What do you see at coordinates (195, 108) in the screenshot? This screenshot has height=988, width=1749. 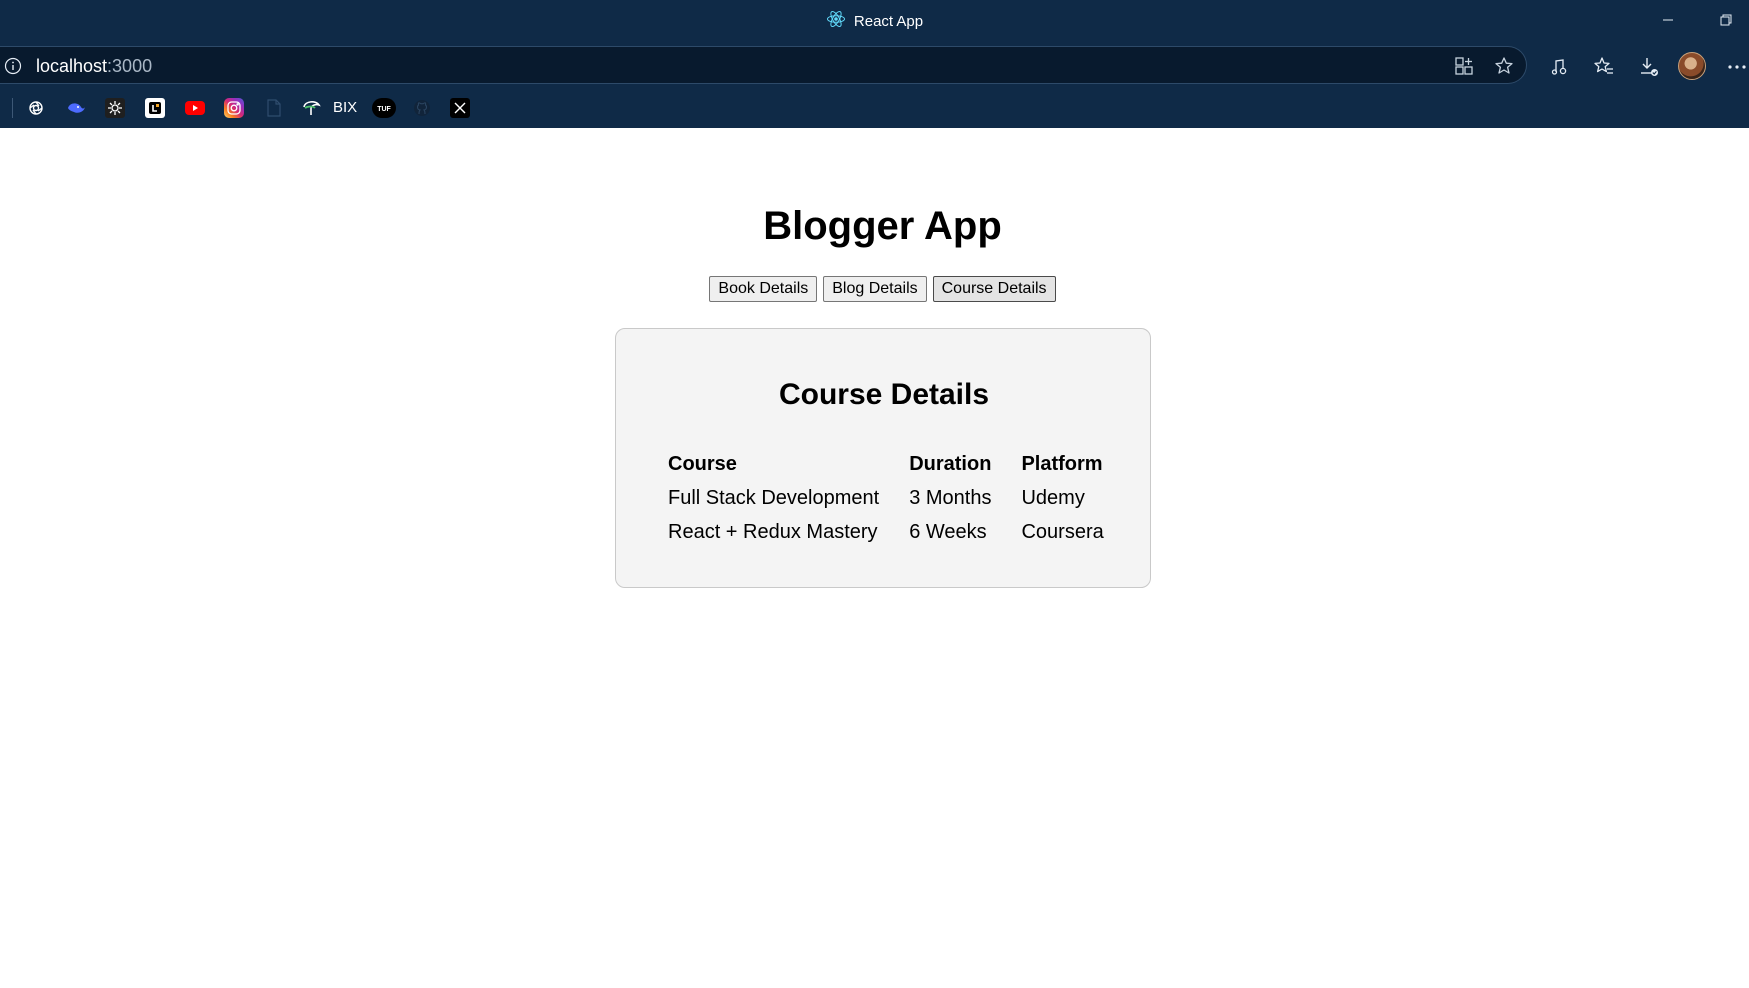 I see `youtube-icon` at bounding box center [195, 108].